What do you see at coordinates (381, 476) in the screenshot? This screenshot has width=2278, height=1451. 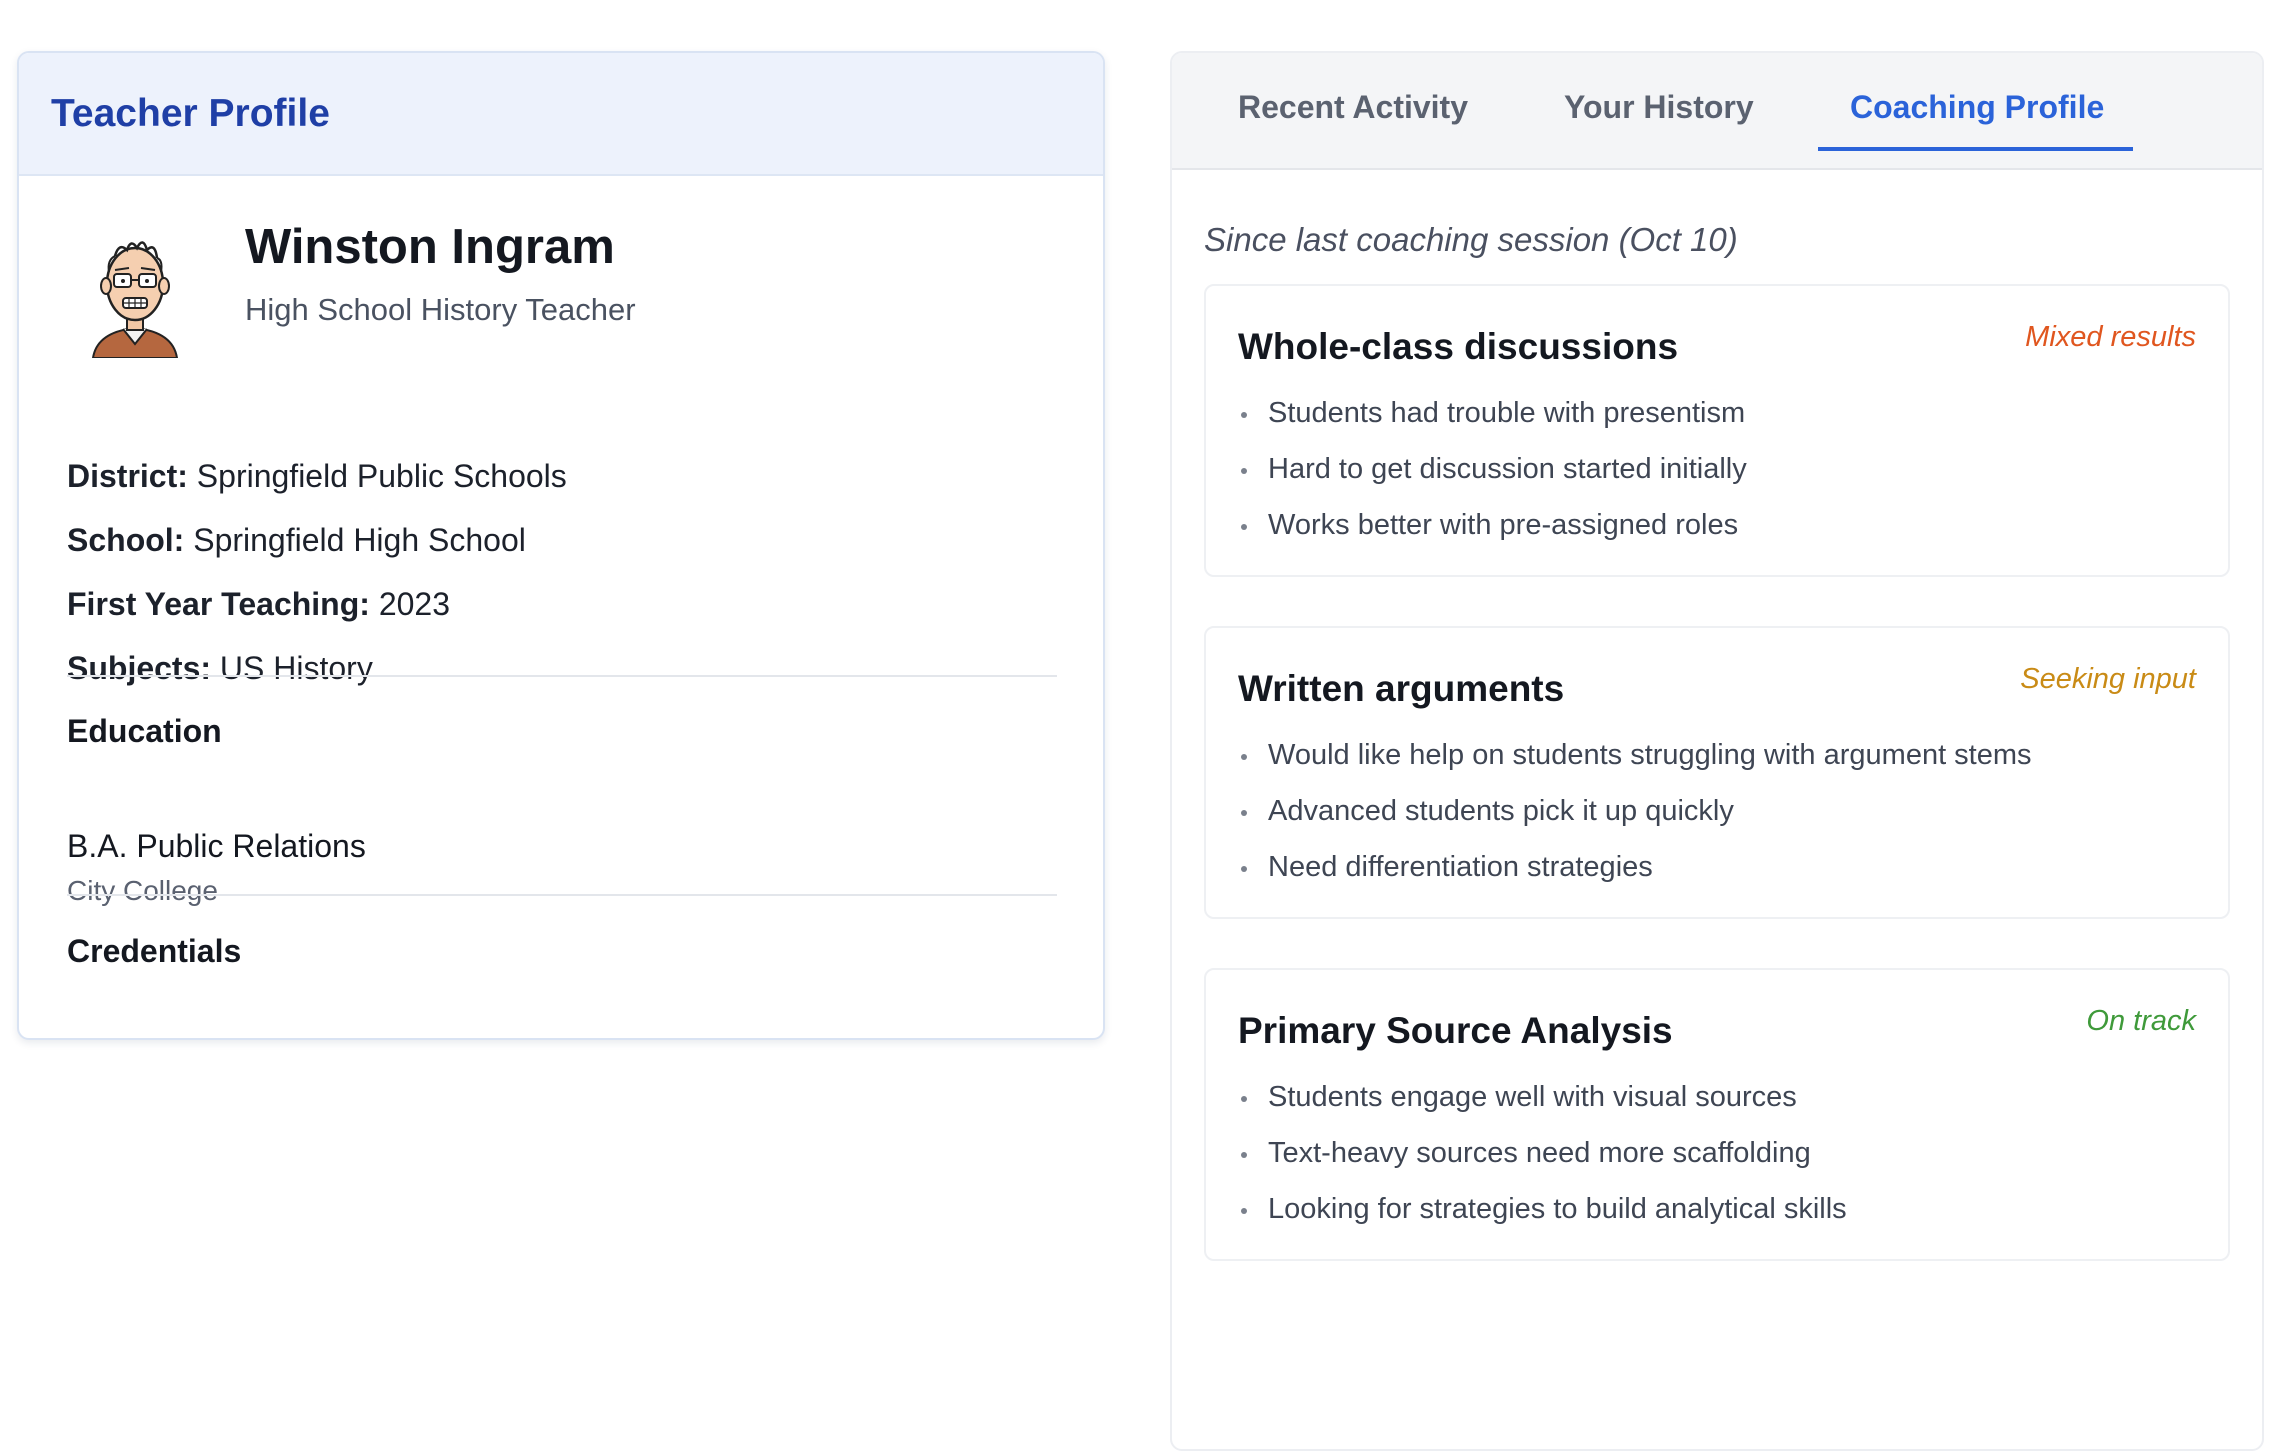 I see `fact-value: Springfield Public Schools` at bounding box center [381, 476].